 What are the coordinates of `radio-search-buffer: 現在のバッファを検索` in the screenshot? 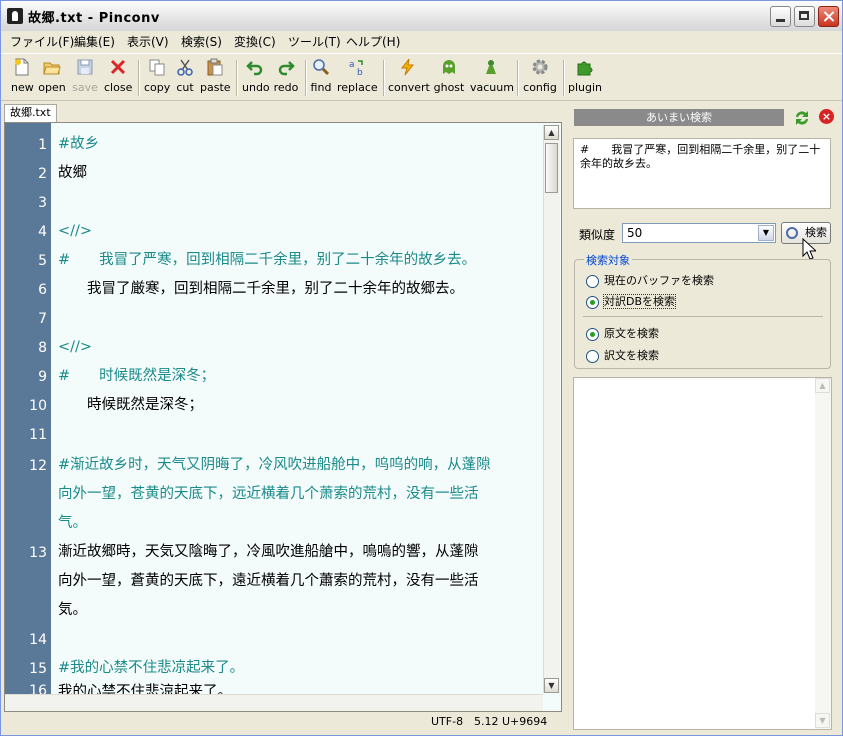 It's located at (650, 280).